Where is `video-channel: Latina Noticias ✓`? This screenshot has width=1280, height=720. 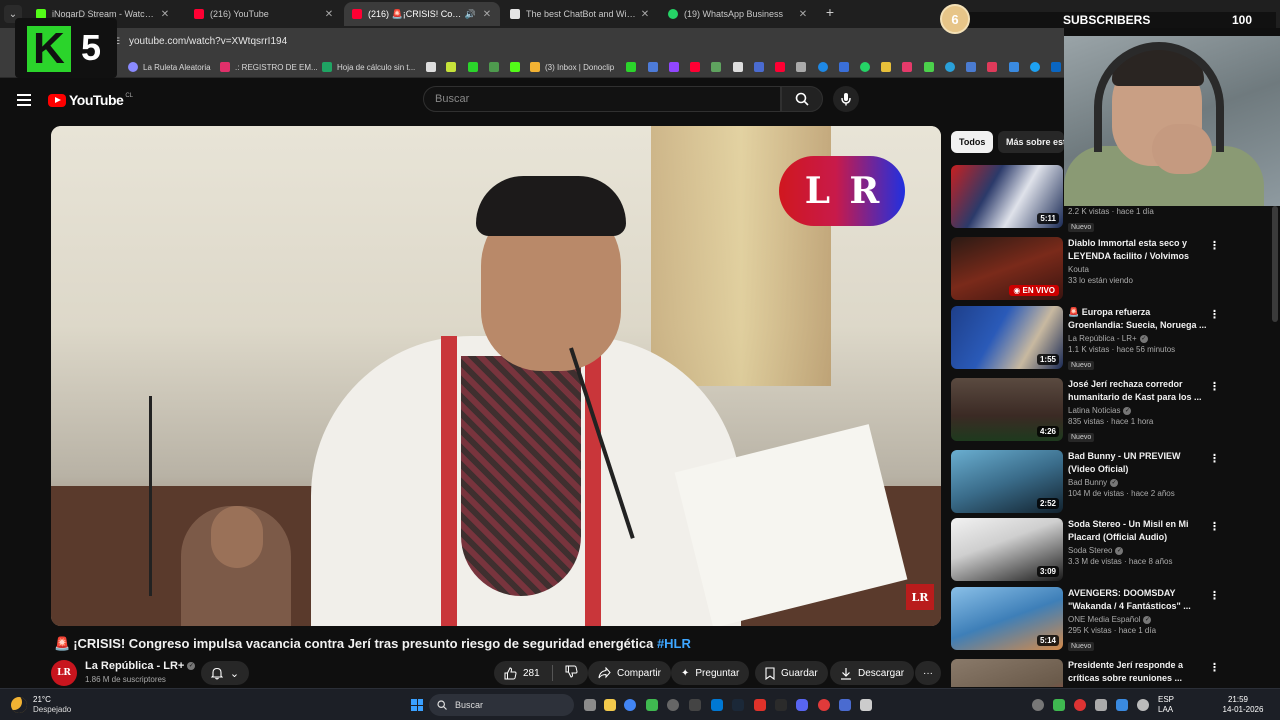
video-channel: Latina Noticias ✓ is located at coordinates (1138, 410).